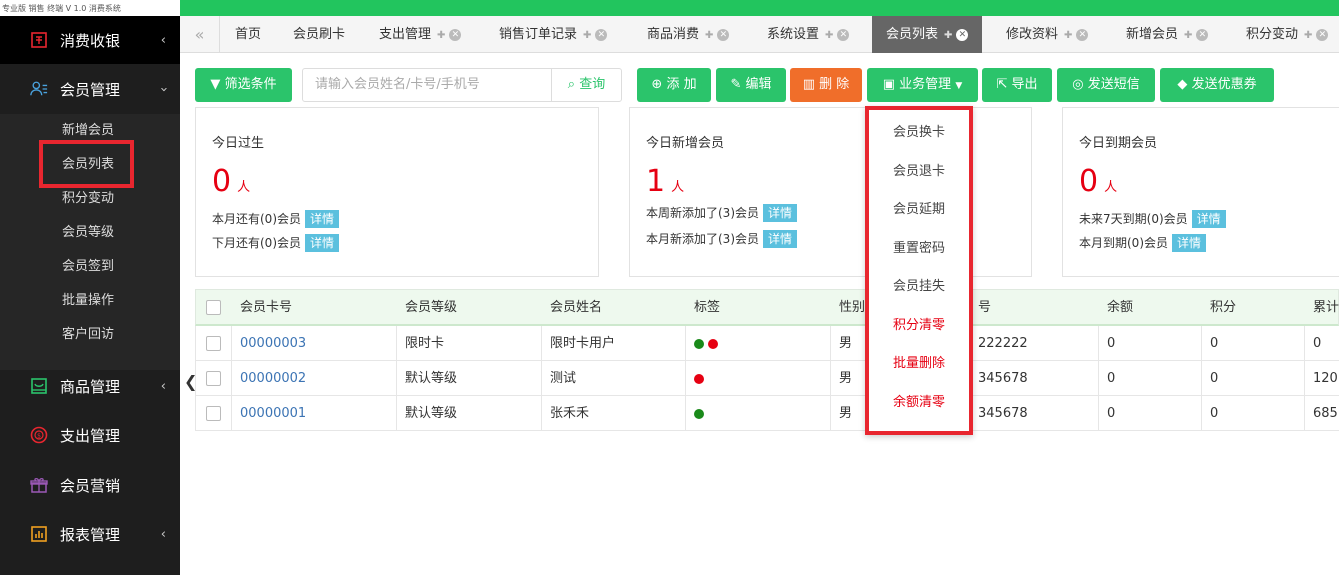  What do you see at coordinates (759, 8) in the screenshot?
I see `top-bar` at bounding box center [759, 8].